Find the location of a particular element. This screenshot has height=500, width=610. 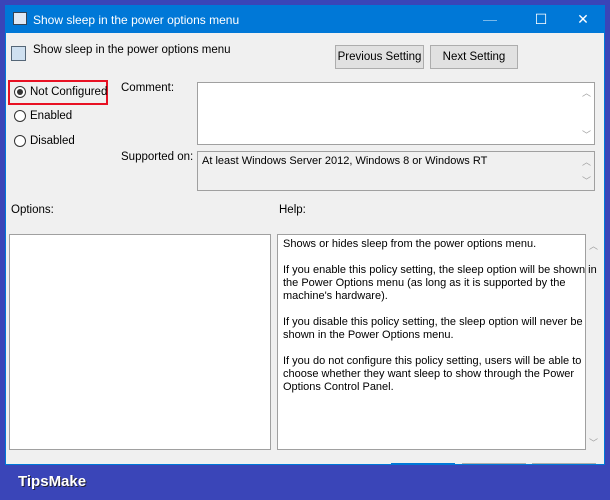

radio-label: Enabled is located at coordinates (51, 116).